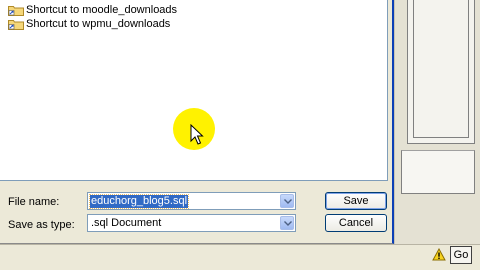 The width and height of the screenshot is (480, 270). I want to click on list-item-label: Shortcut to wpmu_downloads, so click(98, 24).